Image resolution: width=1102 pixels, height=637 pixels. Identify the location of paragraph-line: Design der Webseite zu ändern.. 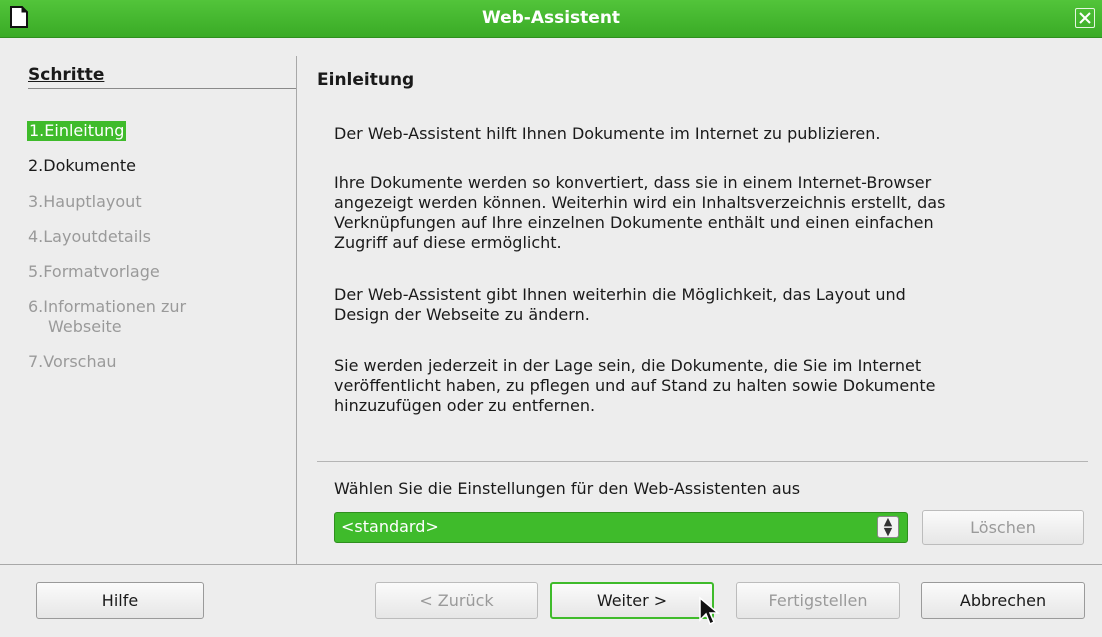
(462, 314).